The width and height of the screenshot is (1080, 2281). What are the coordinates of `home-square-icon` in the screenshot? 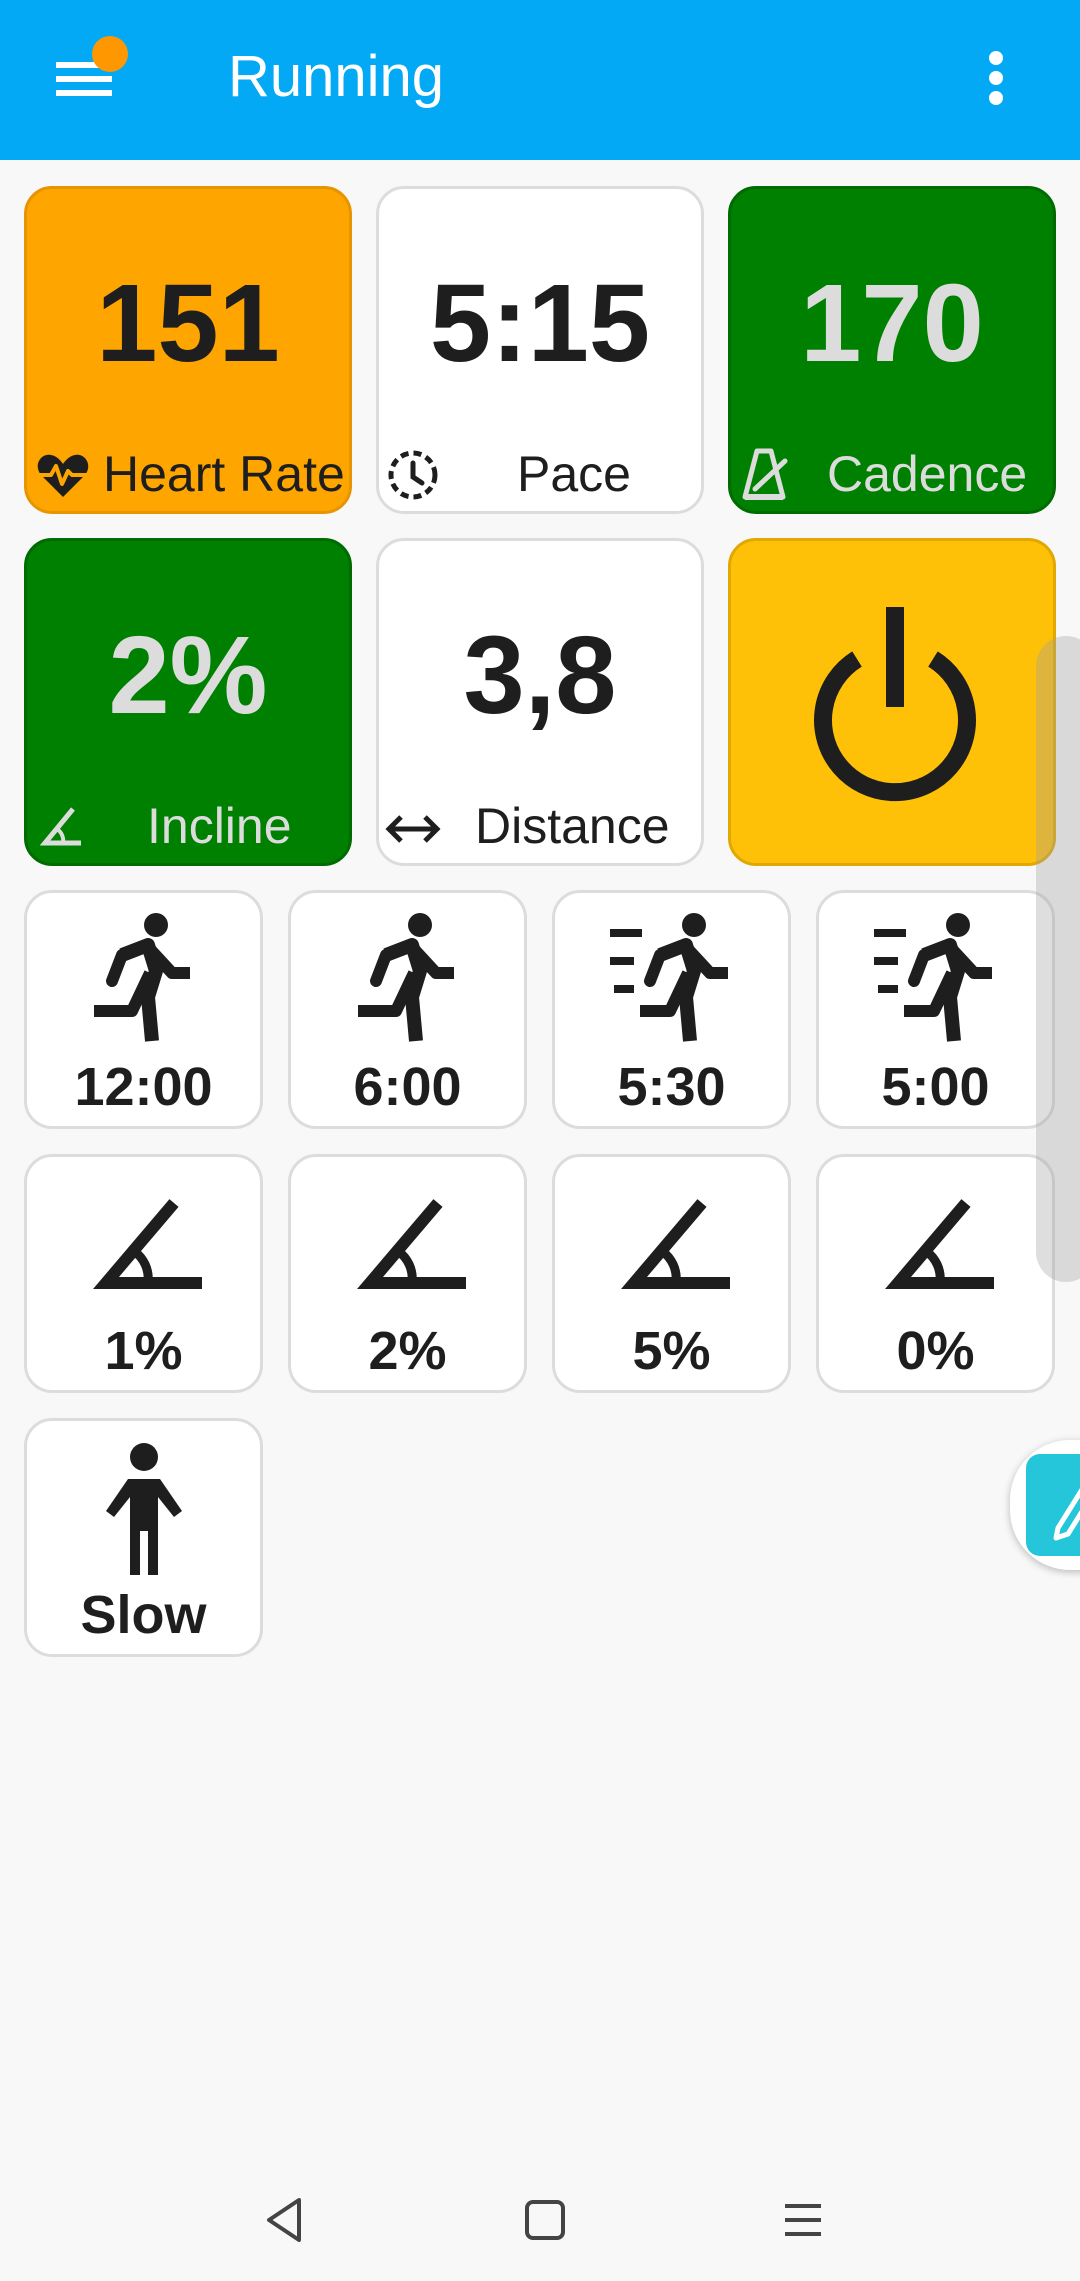 It's located at (545, 2220).